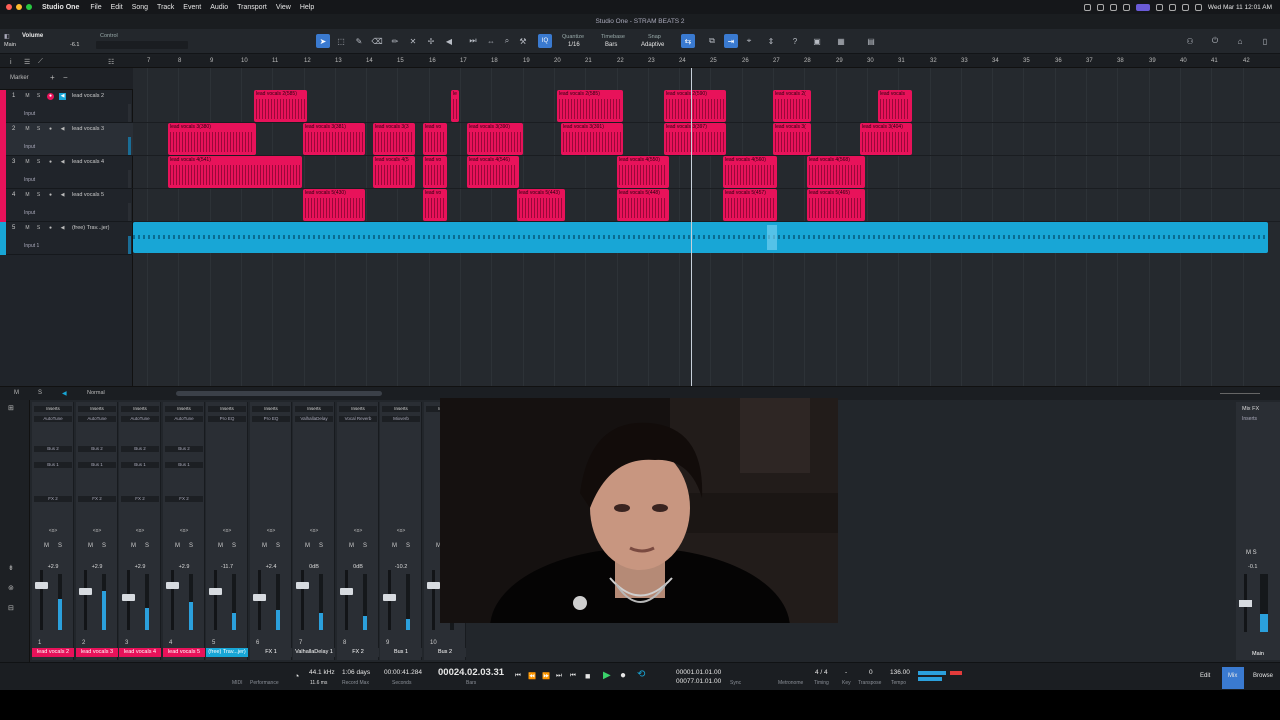 The image size is (1280, 720). I want to click on audio-clip: lead vocals 4(546), so click(493, 172).